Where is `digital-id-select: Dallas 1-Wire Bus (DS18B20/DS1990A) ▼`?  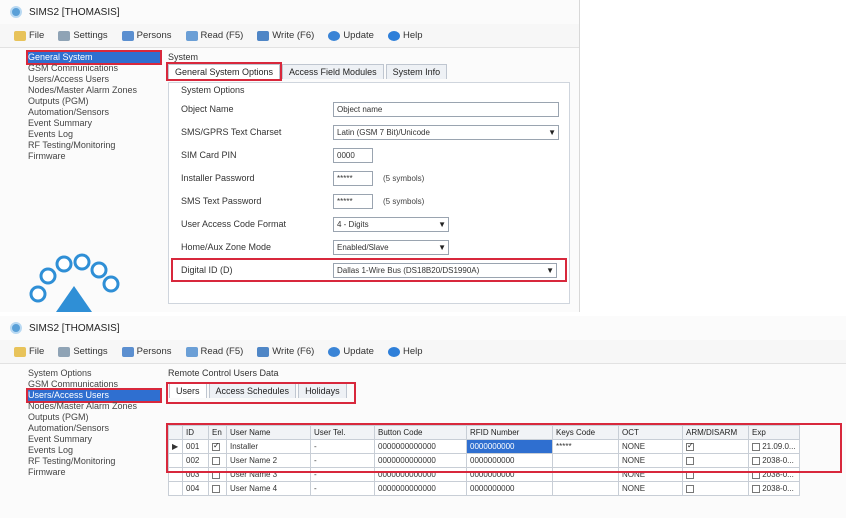 digital-id-select: Dallas 1-Wire Bus (DS18B20/DS1990A) ▼ is located at coordinates (445, 270).